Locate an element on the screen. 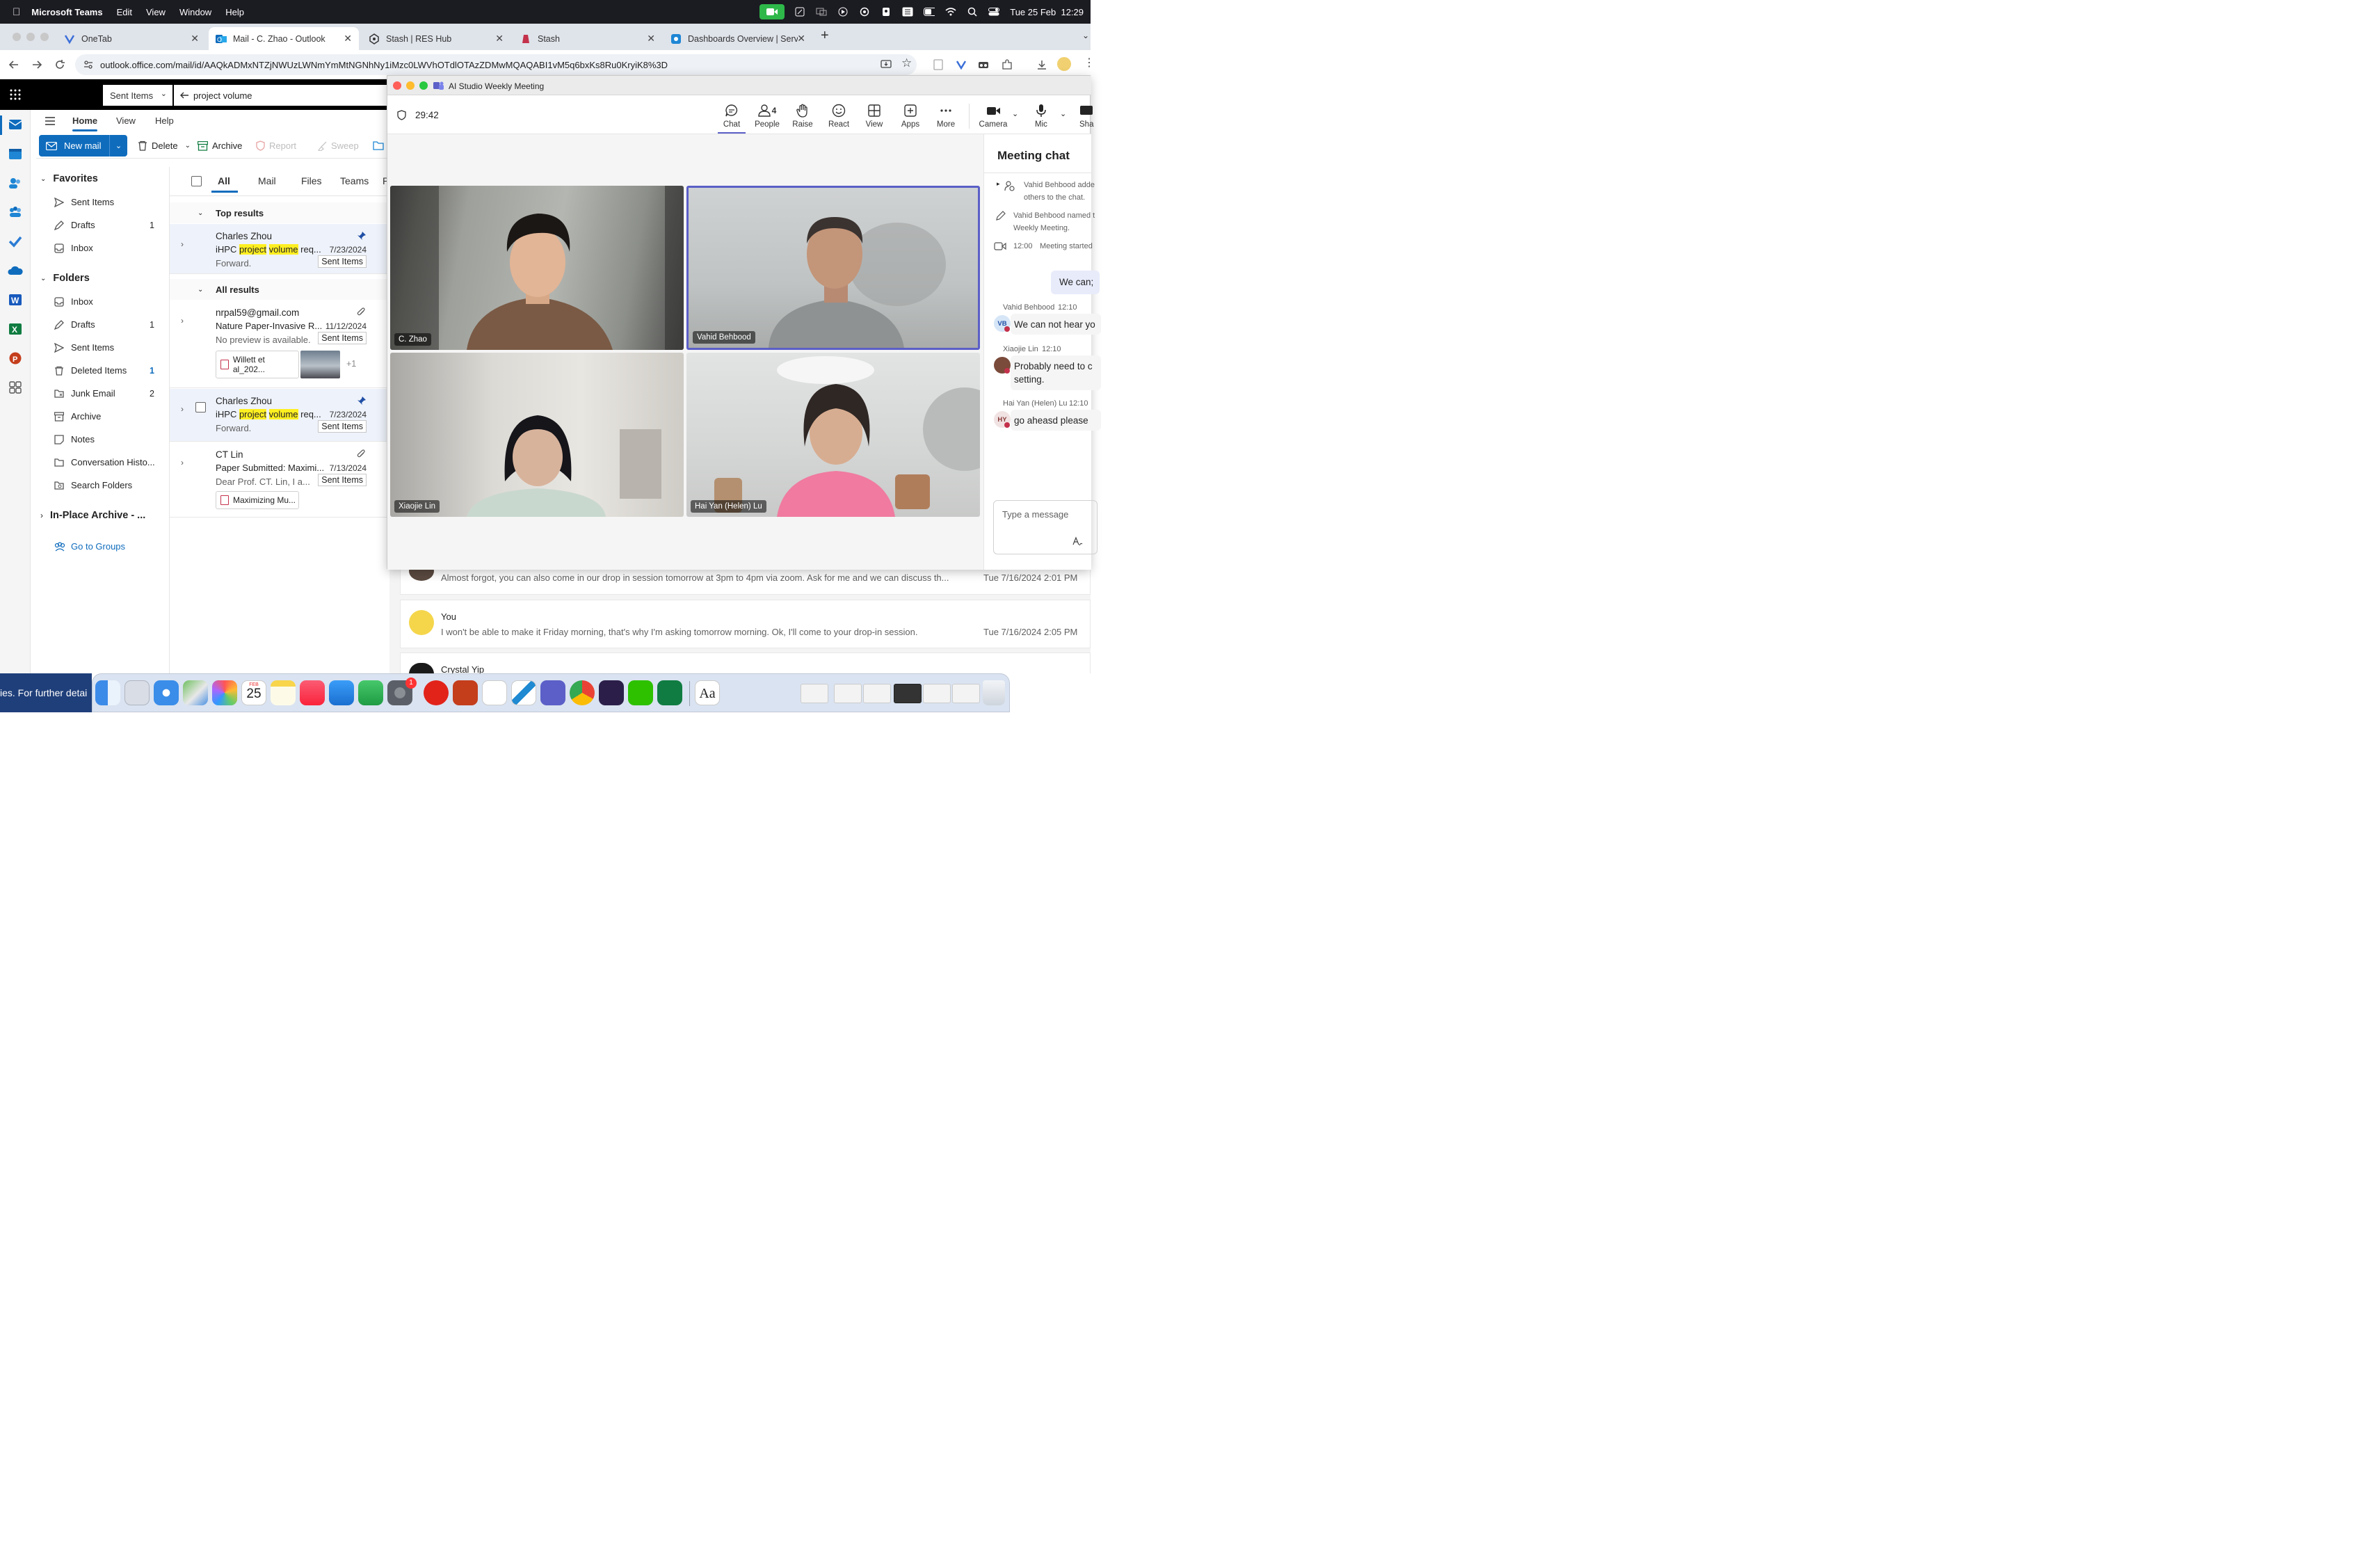 This screenshot has width=2380, height=1554. video-tile: Xiaojie Lin is located at coordinates (537, 435).